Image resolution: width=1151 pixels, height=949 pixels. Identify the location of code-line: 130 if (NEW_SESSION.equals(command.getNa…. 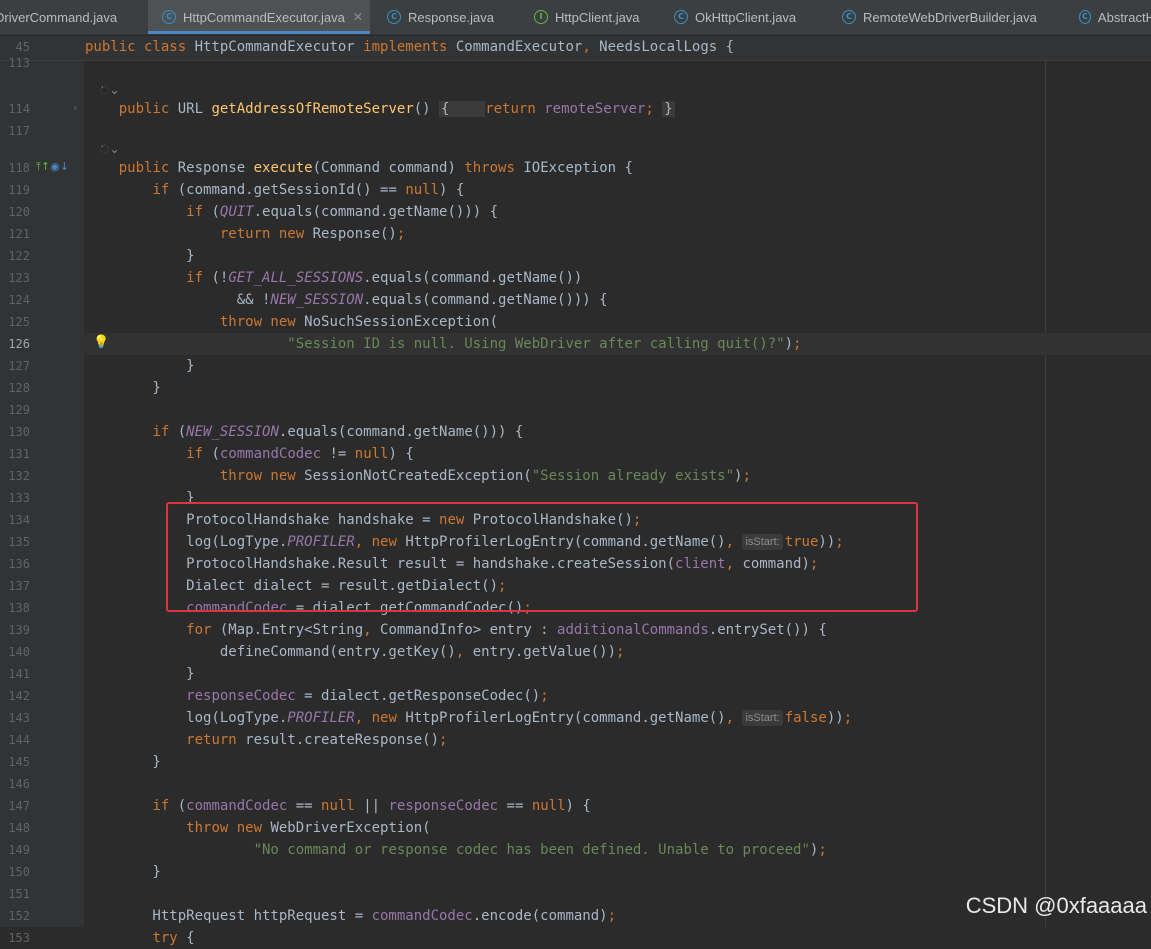
(575, 432).